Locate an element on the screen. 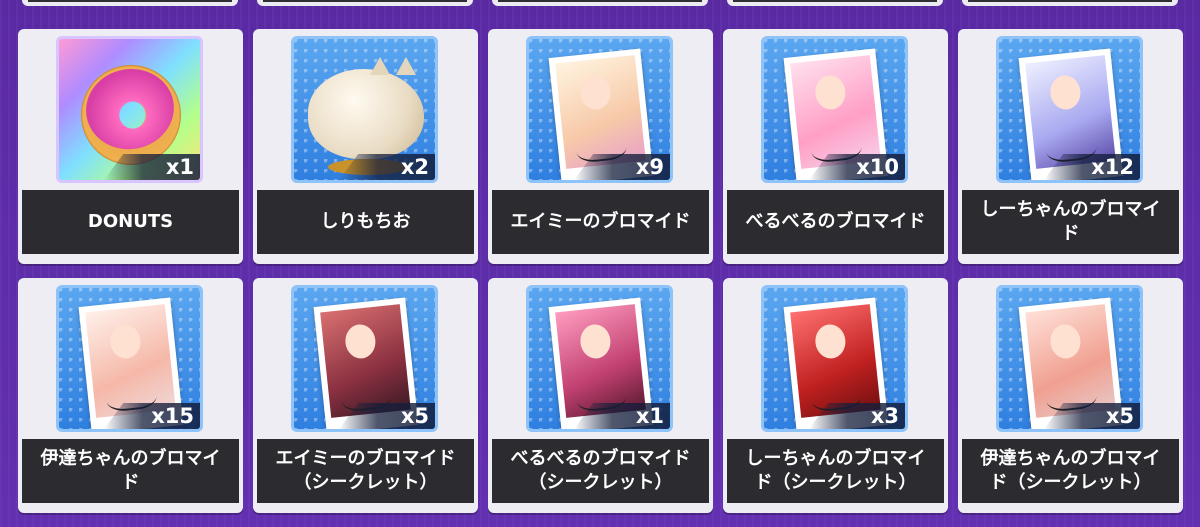 The width and height of the screenshot is (1200, 527). item-thumbnail: x10 is located at coordinates (834, 109).